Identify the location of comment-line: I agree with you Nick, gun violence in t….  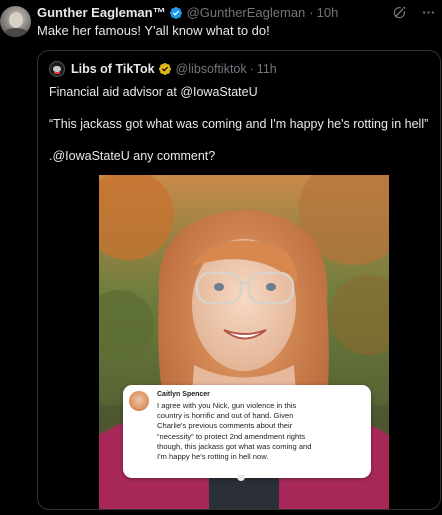
(227, 405).